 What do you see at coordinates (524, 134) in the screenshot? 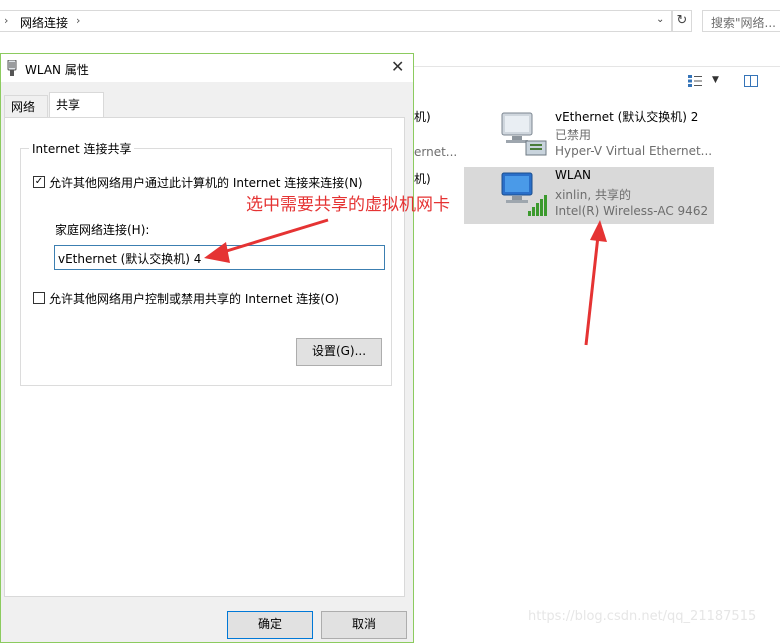
I see `ethernet-adapter-icon` at bounding box center [524, 134].